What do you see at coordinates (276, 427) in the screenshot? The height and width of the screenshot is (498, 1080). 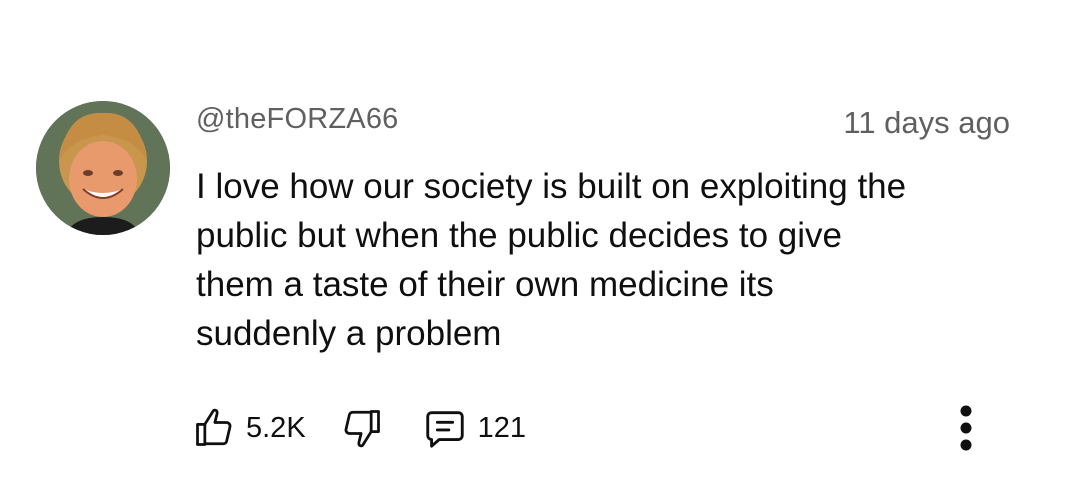 I see `like-count: 5.2K` at bounding box center [276, 427].